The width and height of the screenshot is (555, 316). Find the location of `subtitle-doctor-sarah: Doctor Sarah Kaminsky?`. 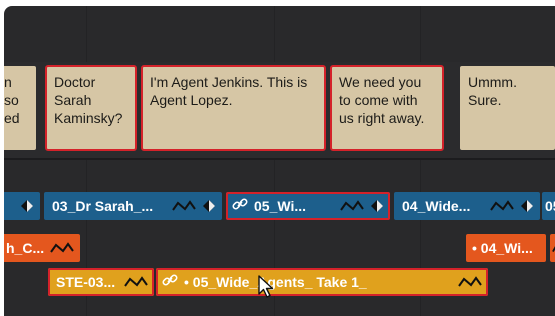

subtitle-doctor-sarah: Doctor Sarah Kaminsky? is located at coordinates (91, 108).